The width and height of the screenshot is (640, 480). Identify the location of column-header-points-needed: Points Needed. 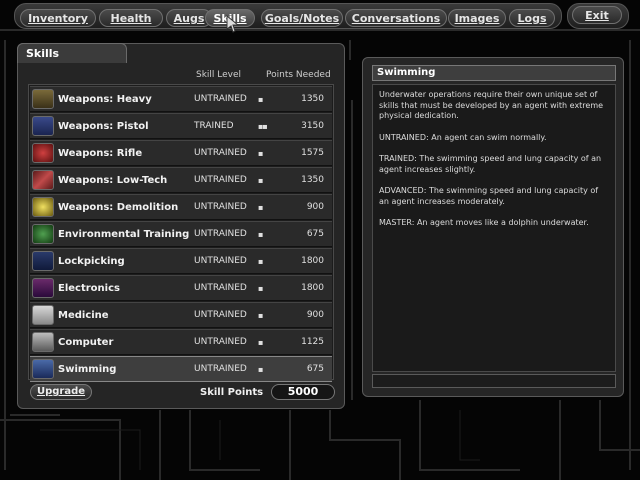
(298, 75).